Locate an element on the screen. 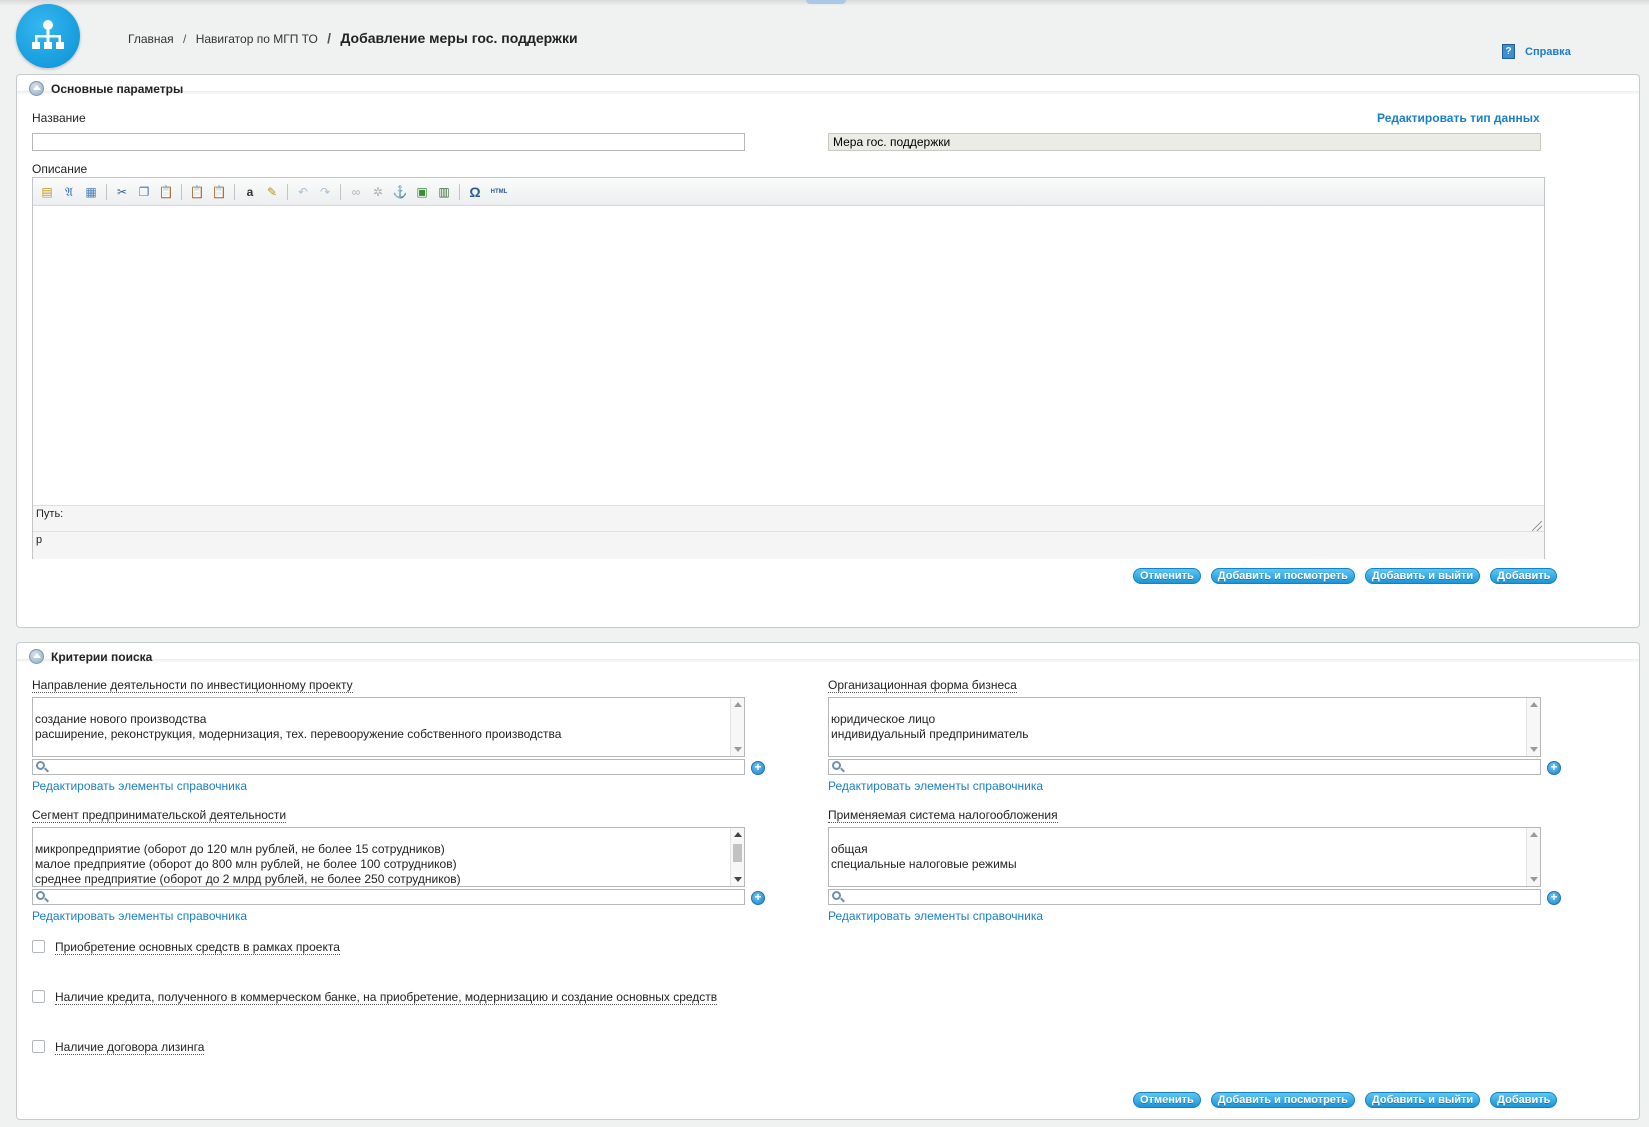 Image resolution: width=1649 pixels, height=1127 pixels. tax-system-label: Применяемая система налогообложения is located at coordinates (943, 816).